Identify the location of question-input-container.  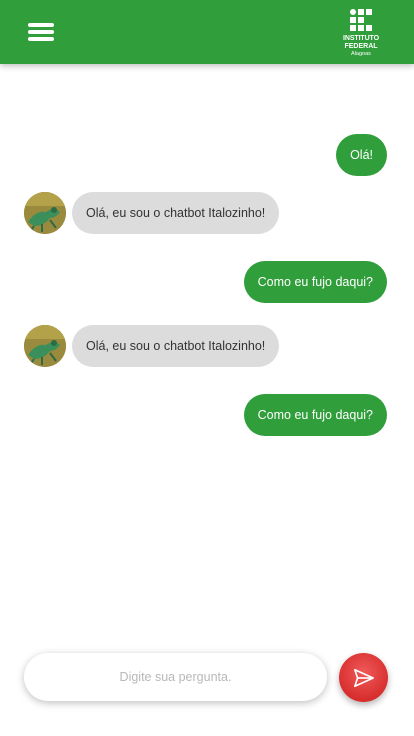
(175, 677).